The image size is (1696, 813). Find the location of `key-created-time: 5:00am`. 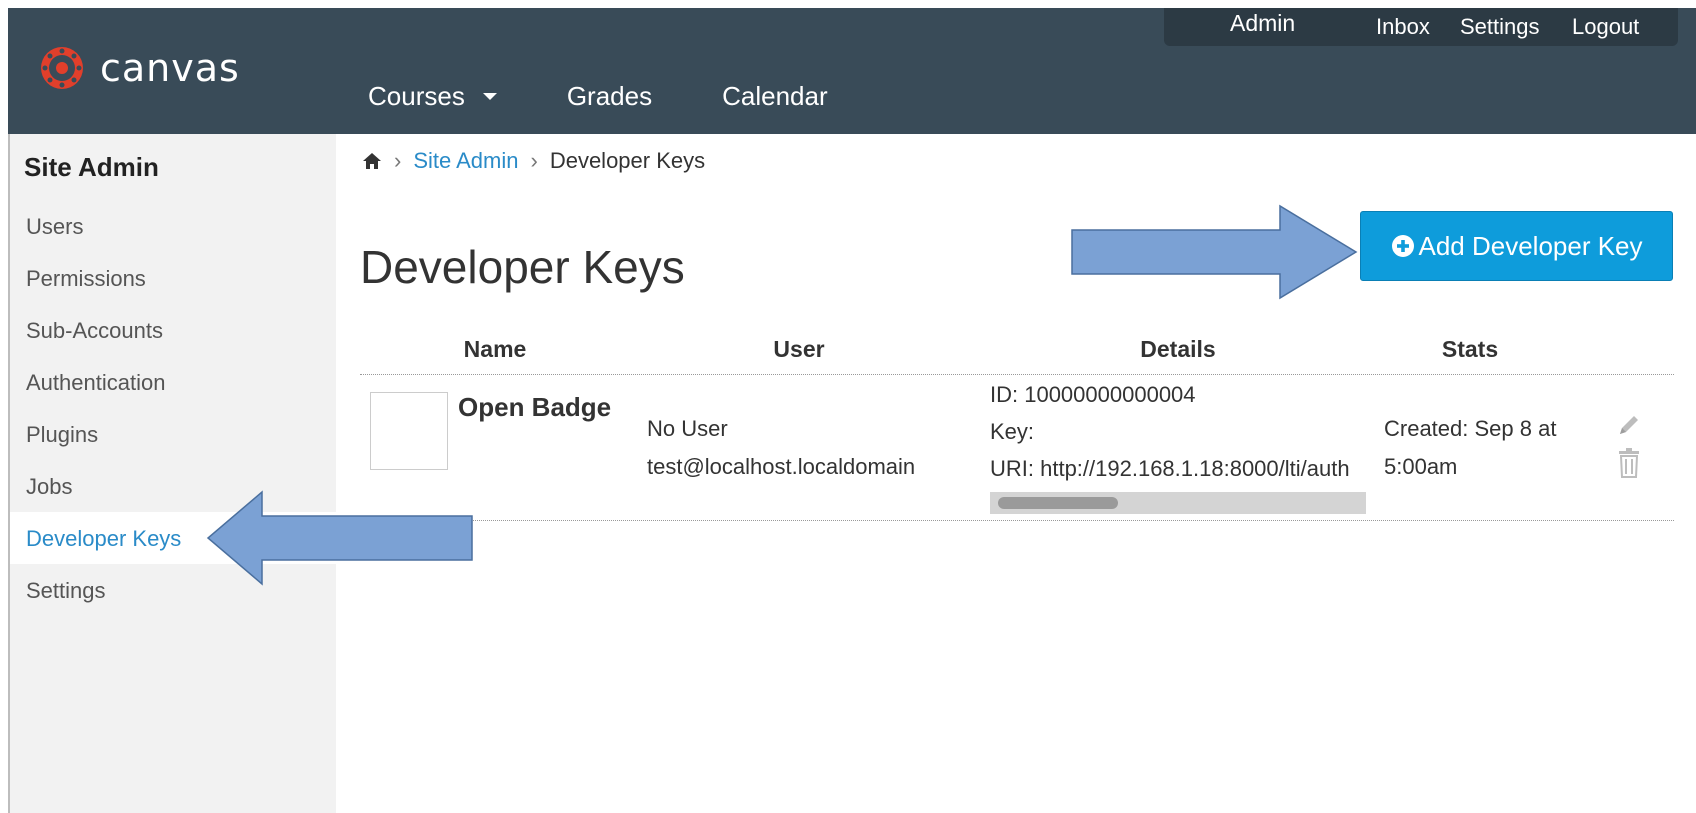

key-created-time: 5:00am is located at coordinates (1421, 466).